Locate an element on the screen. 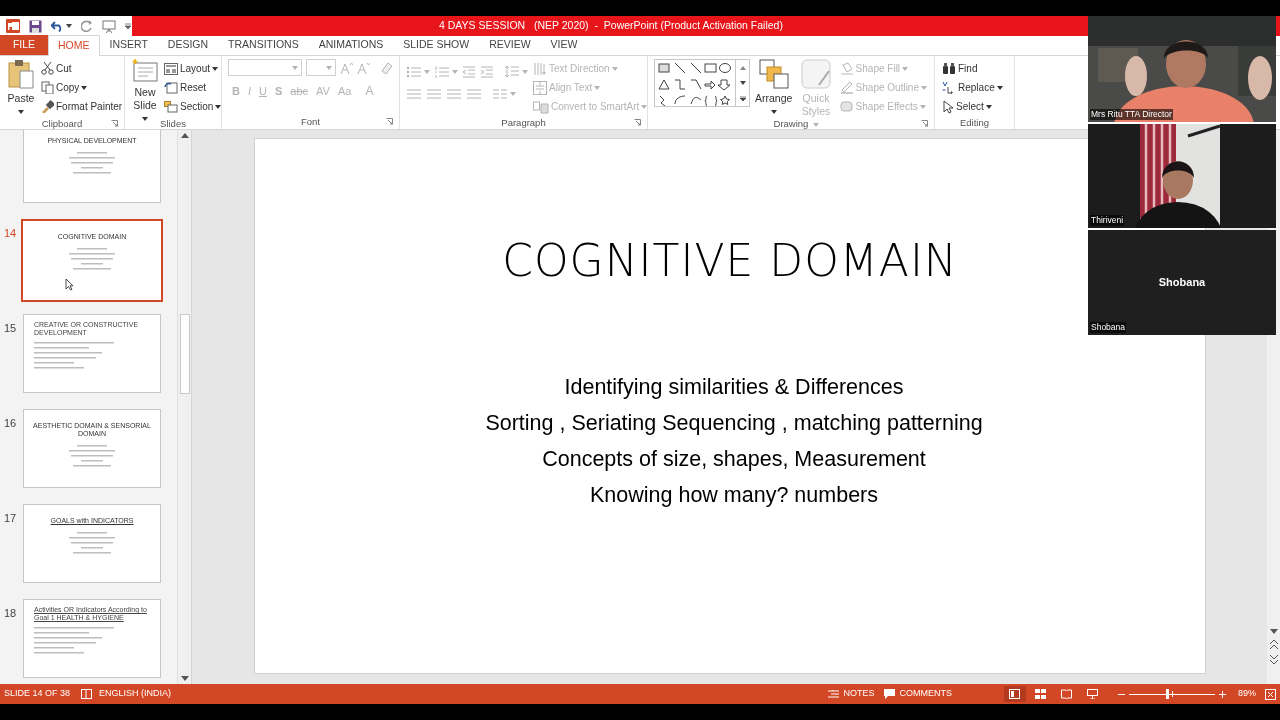  shrink-font-button is located at coordinates (363, 67).